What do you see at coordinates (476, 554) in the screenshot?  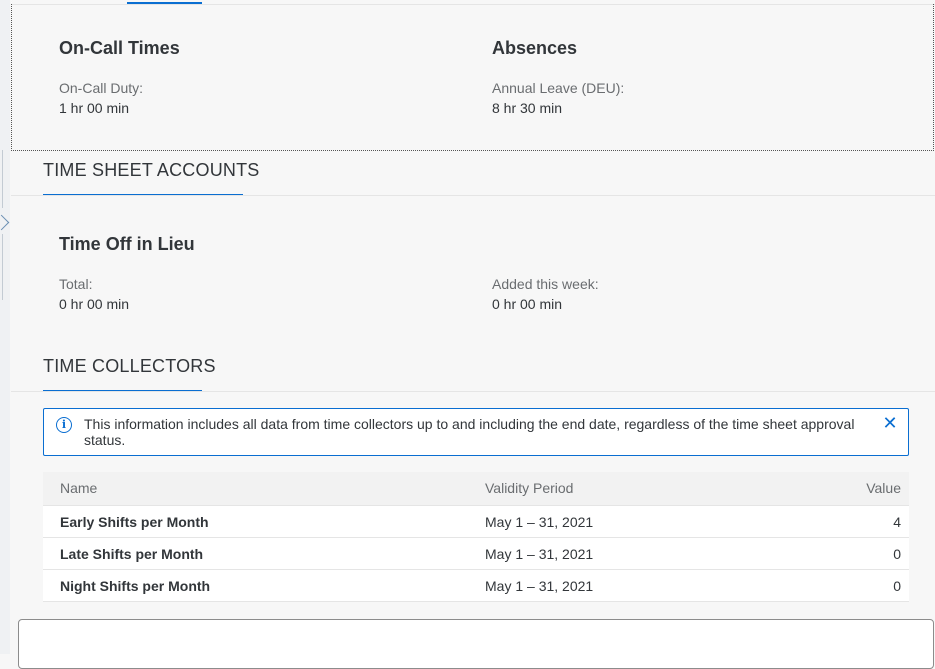 I see `table-row: Late Shifts per Month May 1 – 31, 2021 0` at bounding box center [476, 554].